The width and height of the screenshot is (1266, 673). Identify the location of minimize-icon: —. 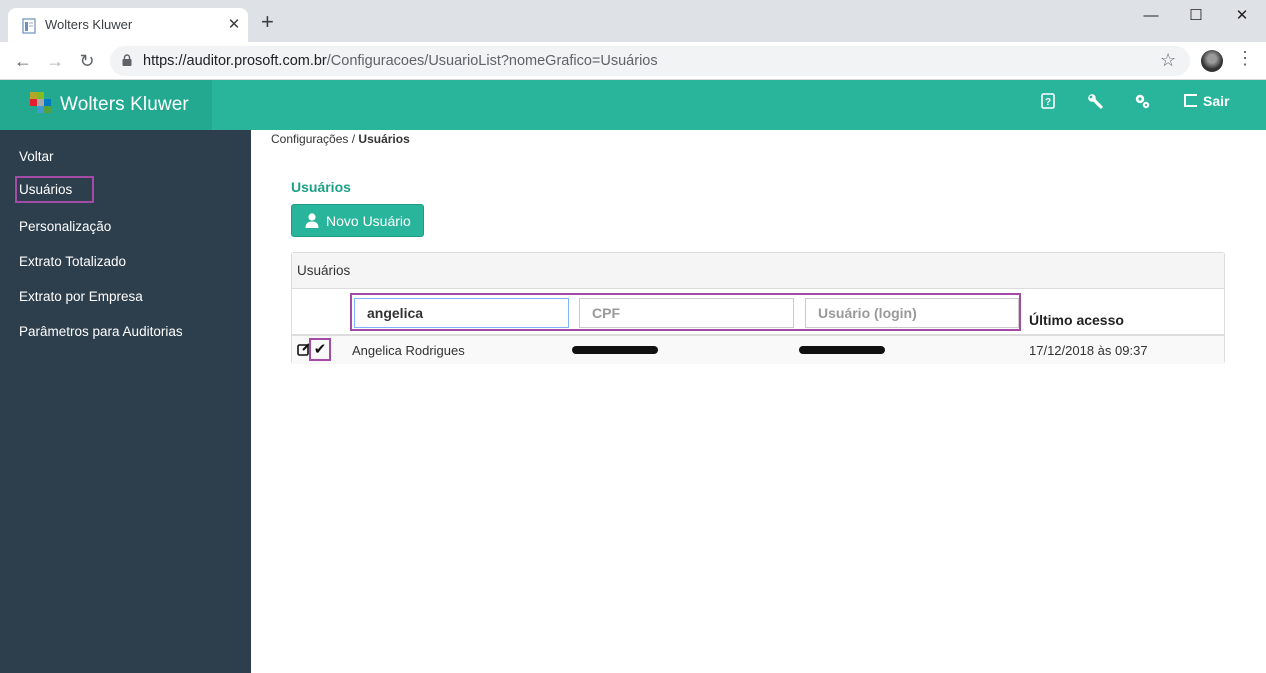
(1151, 17).